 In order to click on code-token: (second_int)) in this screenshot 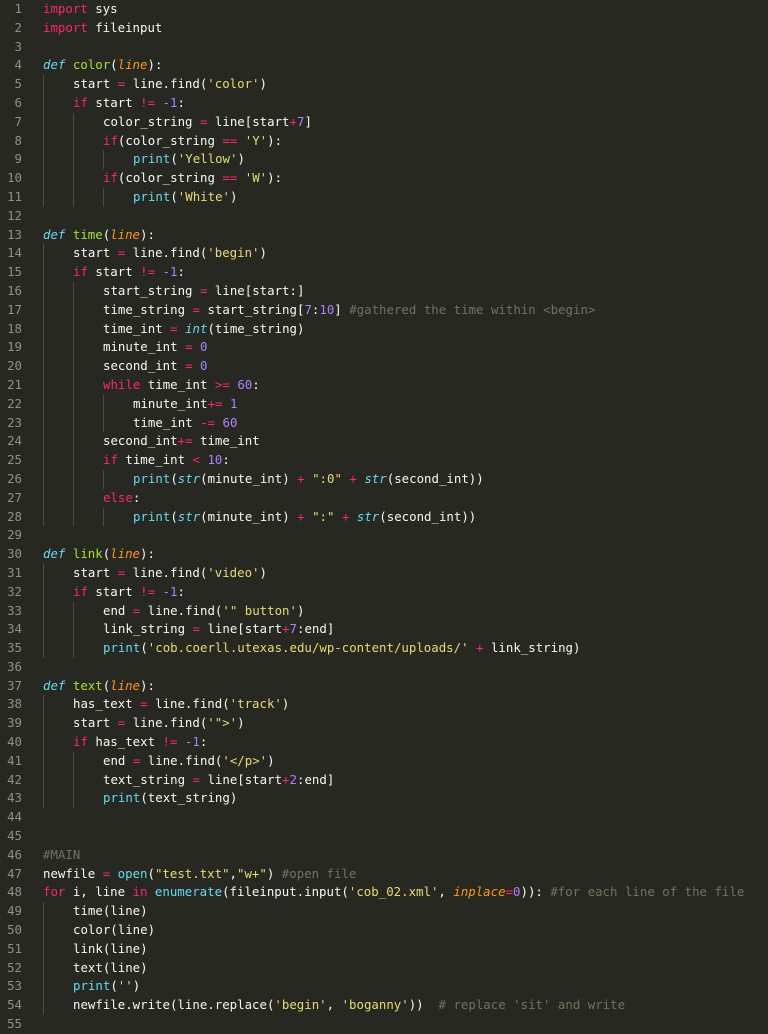, I will do `click(435, 478)`.